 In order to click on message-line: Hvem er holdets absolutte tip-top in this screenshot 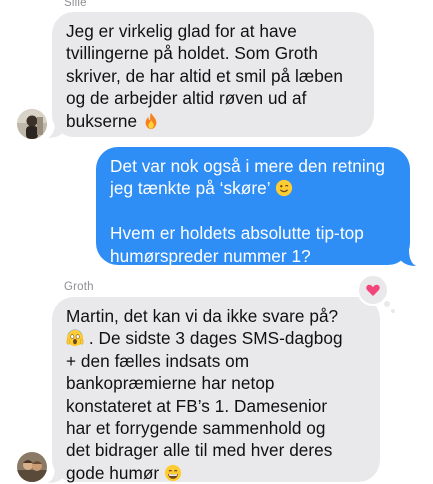, I will do `click(237, 233)`.